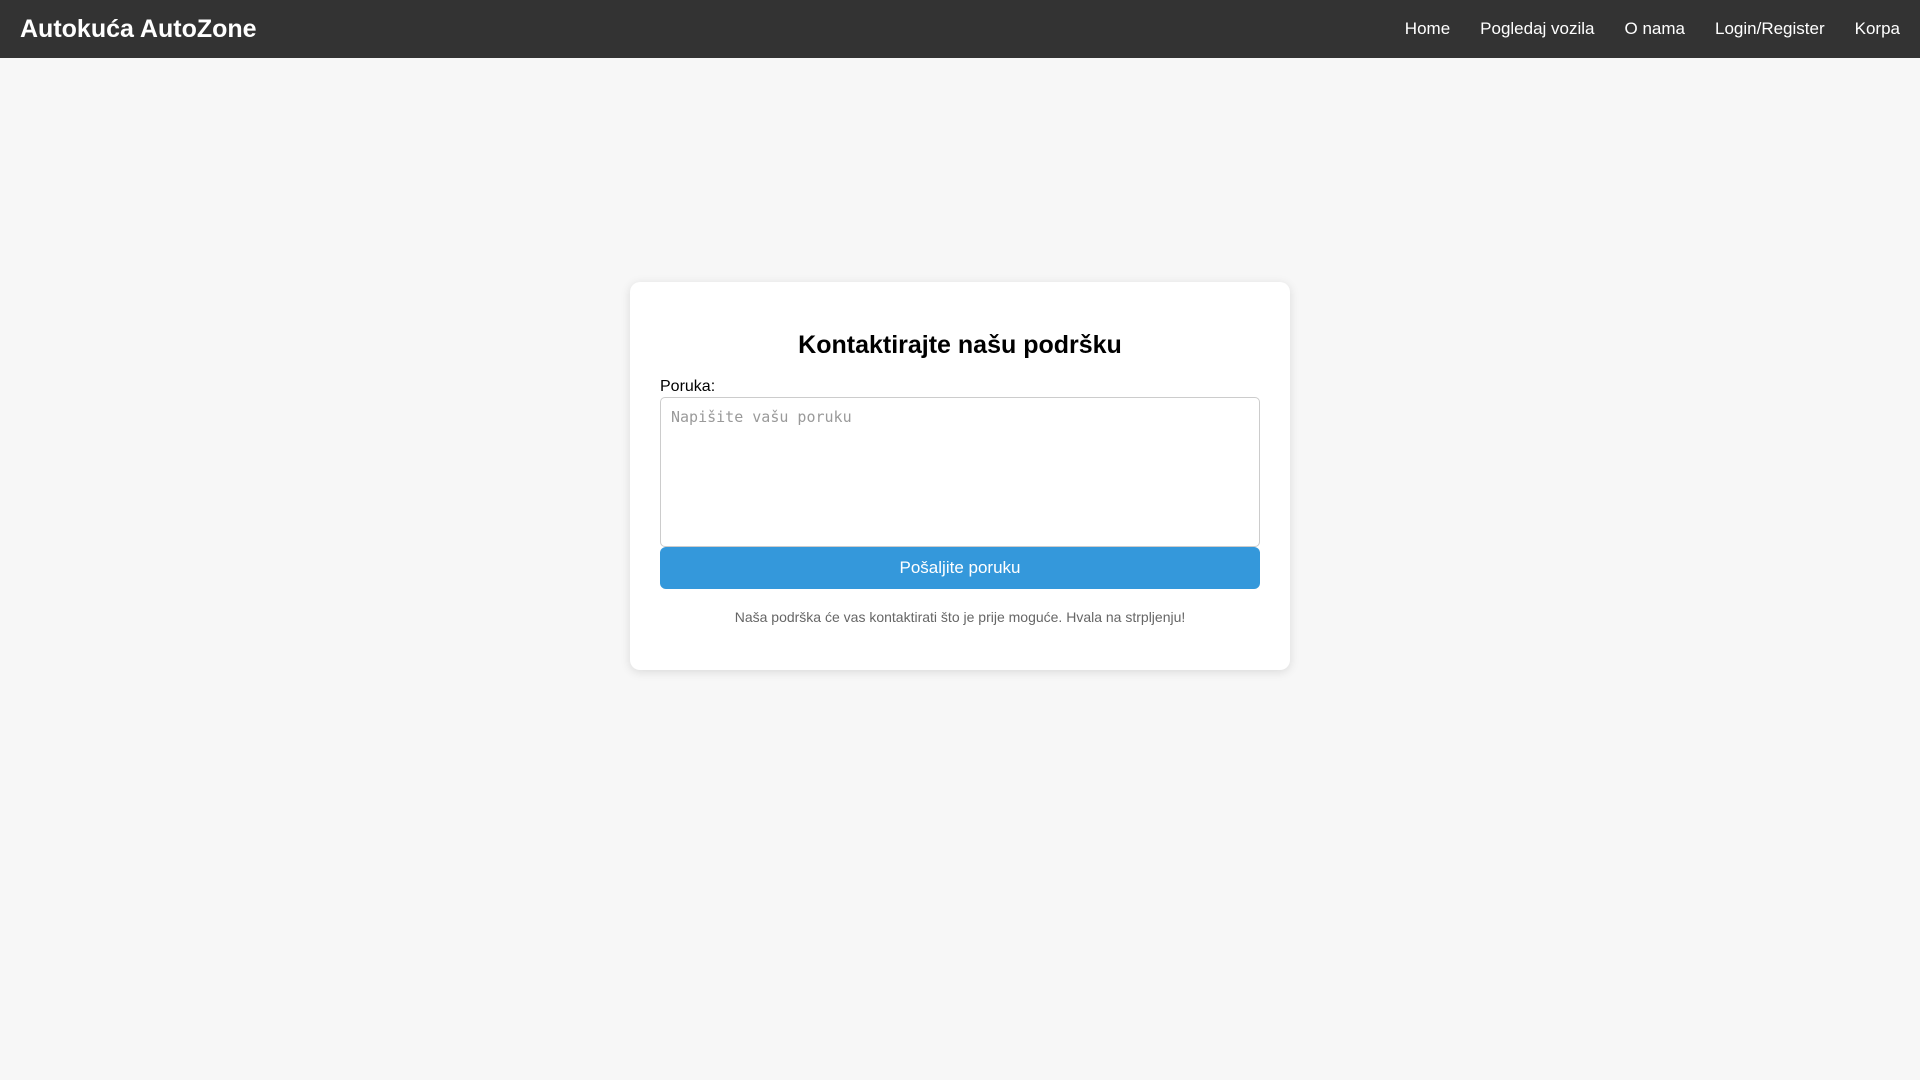  I want to click on nav-link-cart: Korpa, so click(1877, 29).